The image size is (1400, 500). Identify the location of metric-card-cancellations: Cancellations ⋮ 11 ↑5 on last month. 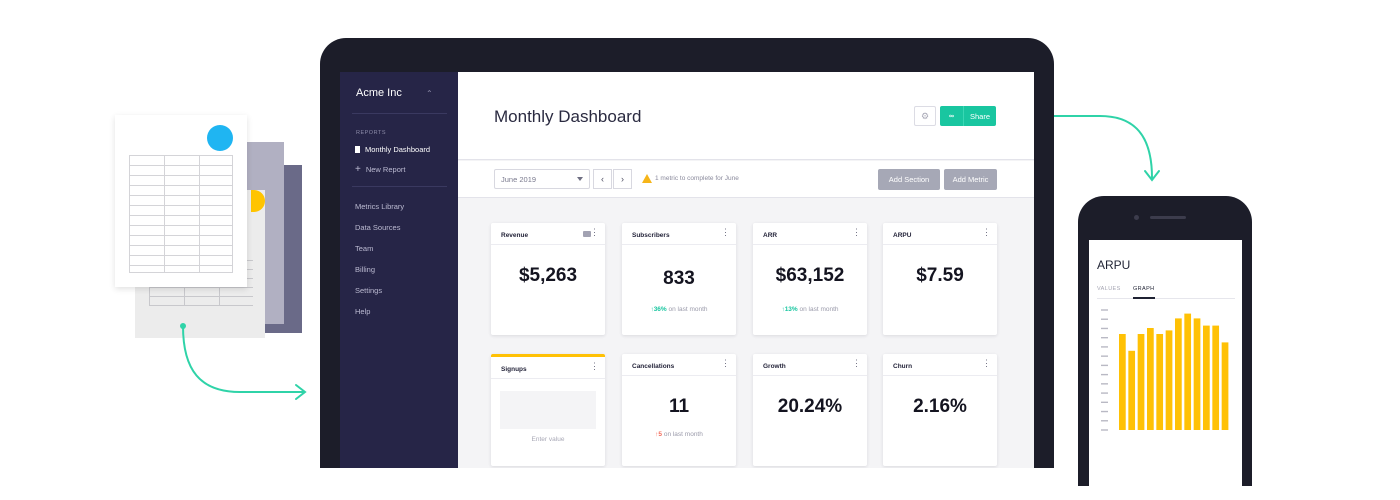
(679, 410).